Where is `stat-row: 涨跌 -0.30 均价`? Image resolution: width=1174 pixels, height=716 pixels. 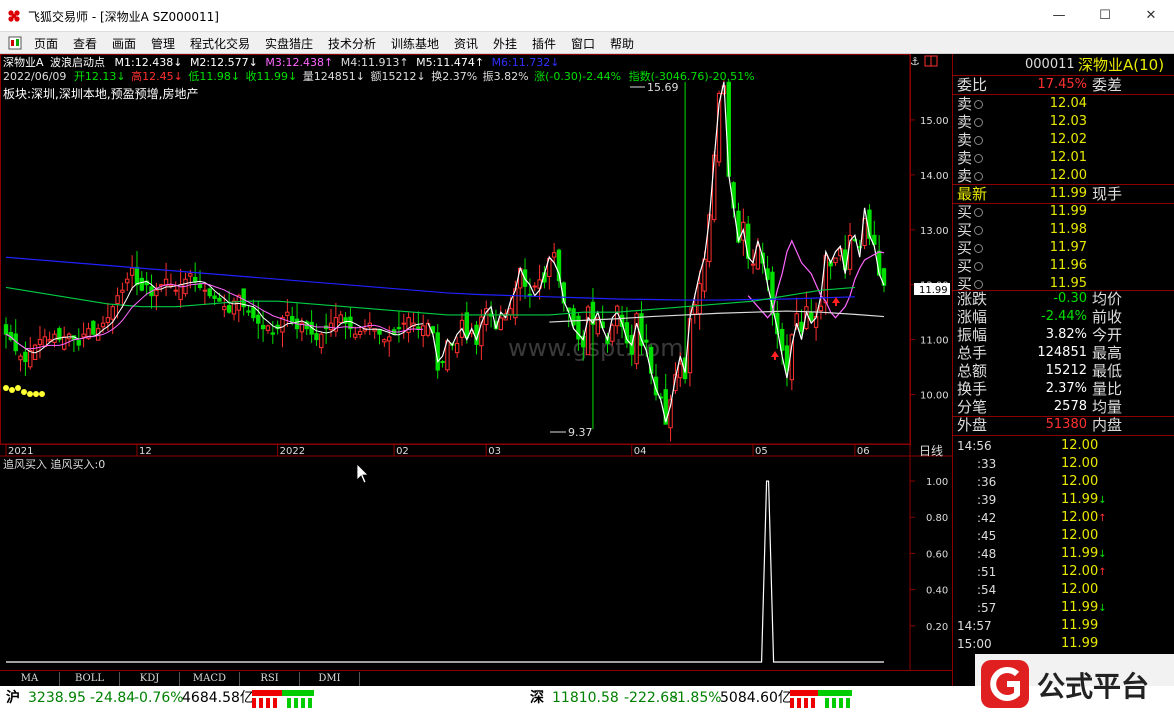 stat-row: 涨跌 -0.30 均价 is located at coordinates (1063, 299).